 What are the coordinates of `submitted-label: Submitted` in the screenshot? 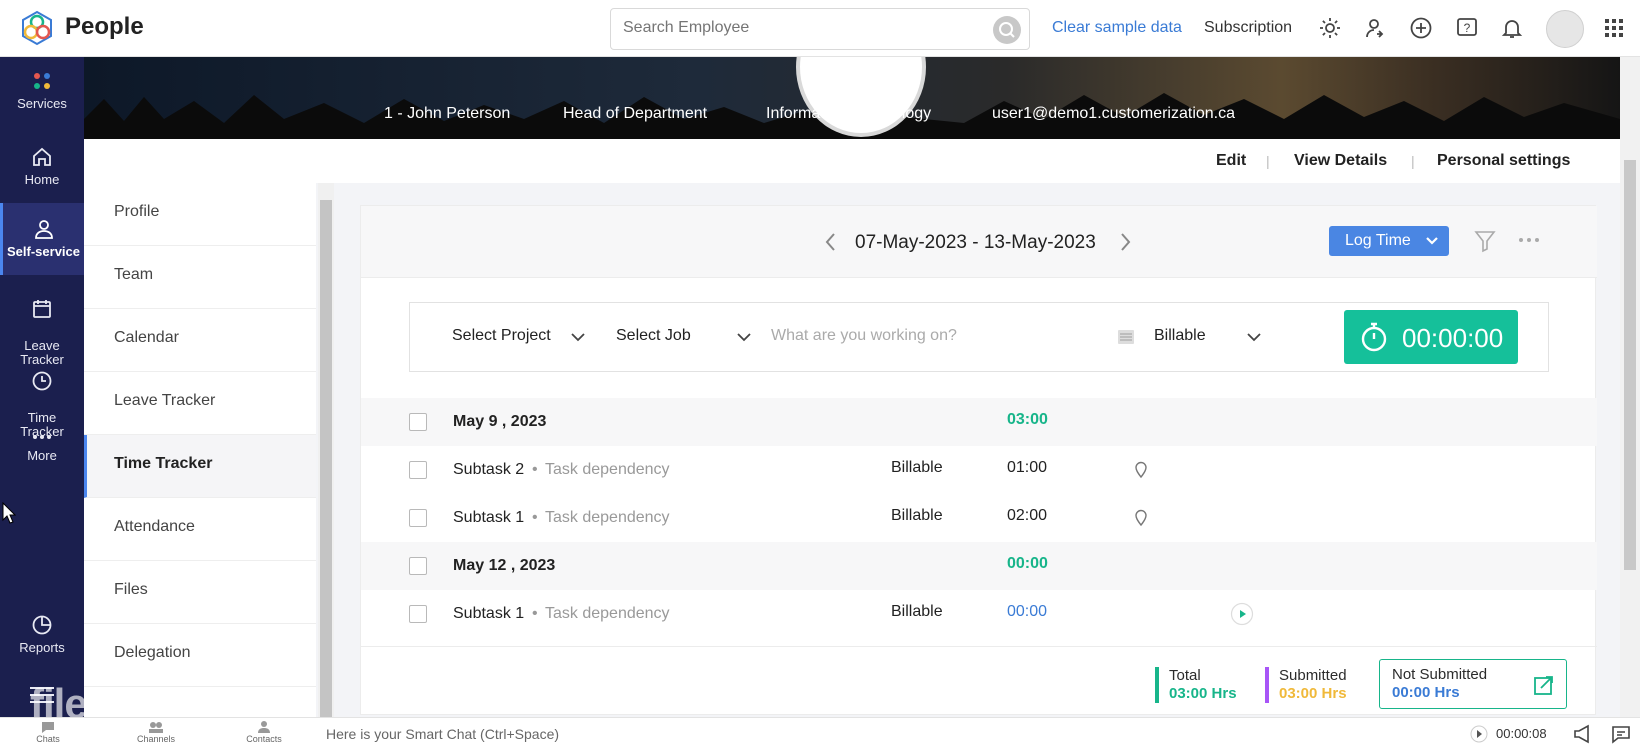 It's located at (1313, 675).